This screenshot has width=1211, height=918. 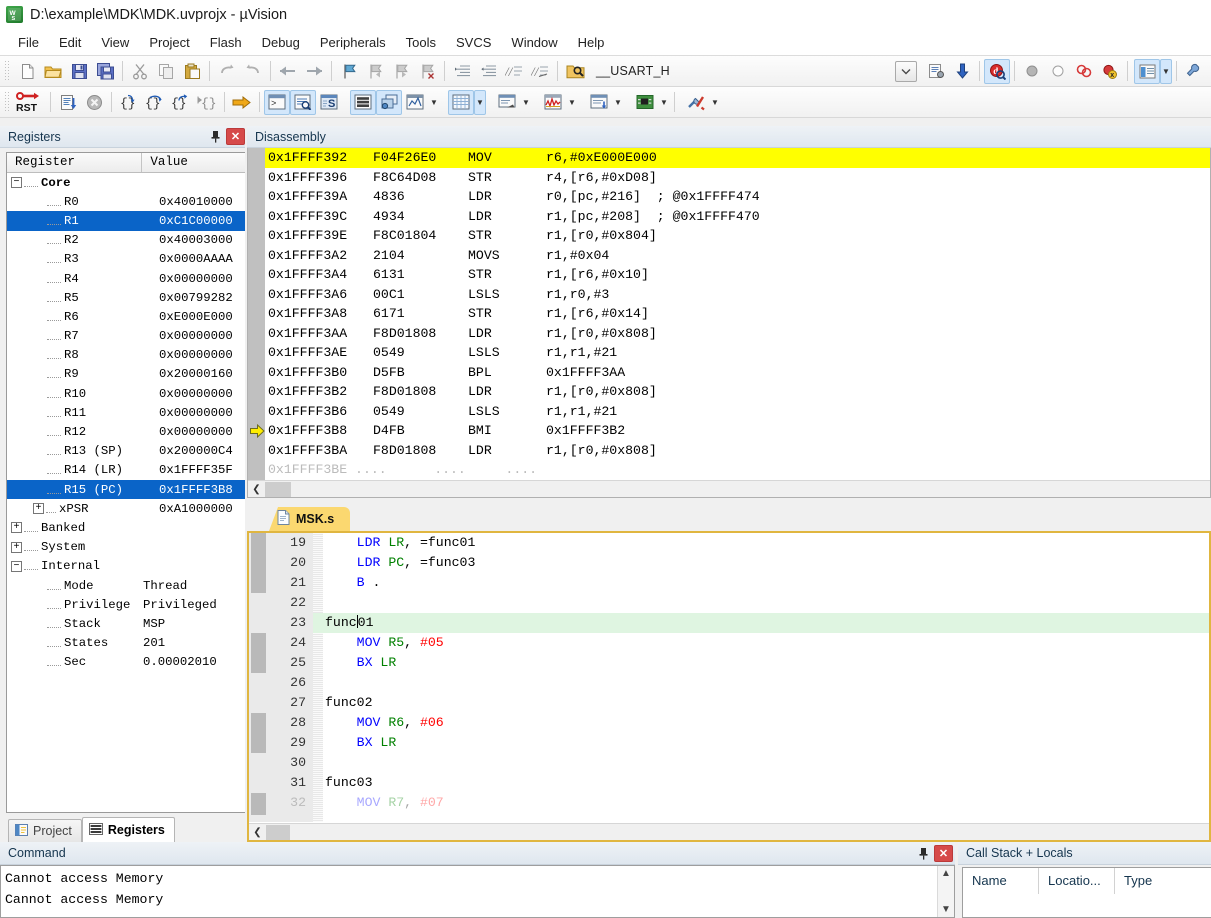 What do you see at coordinates (427, 71) in the screenshot?
I see `bookmark-clear-icon` at bounding box center [427, 71].